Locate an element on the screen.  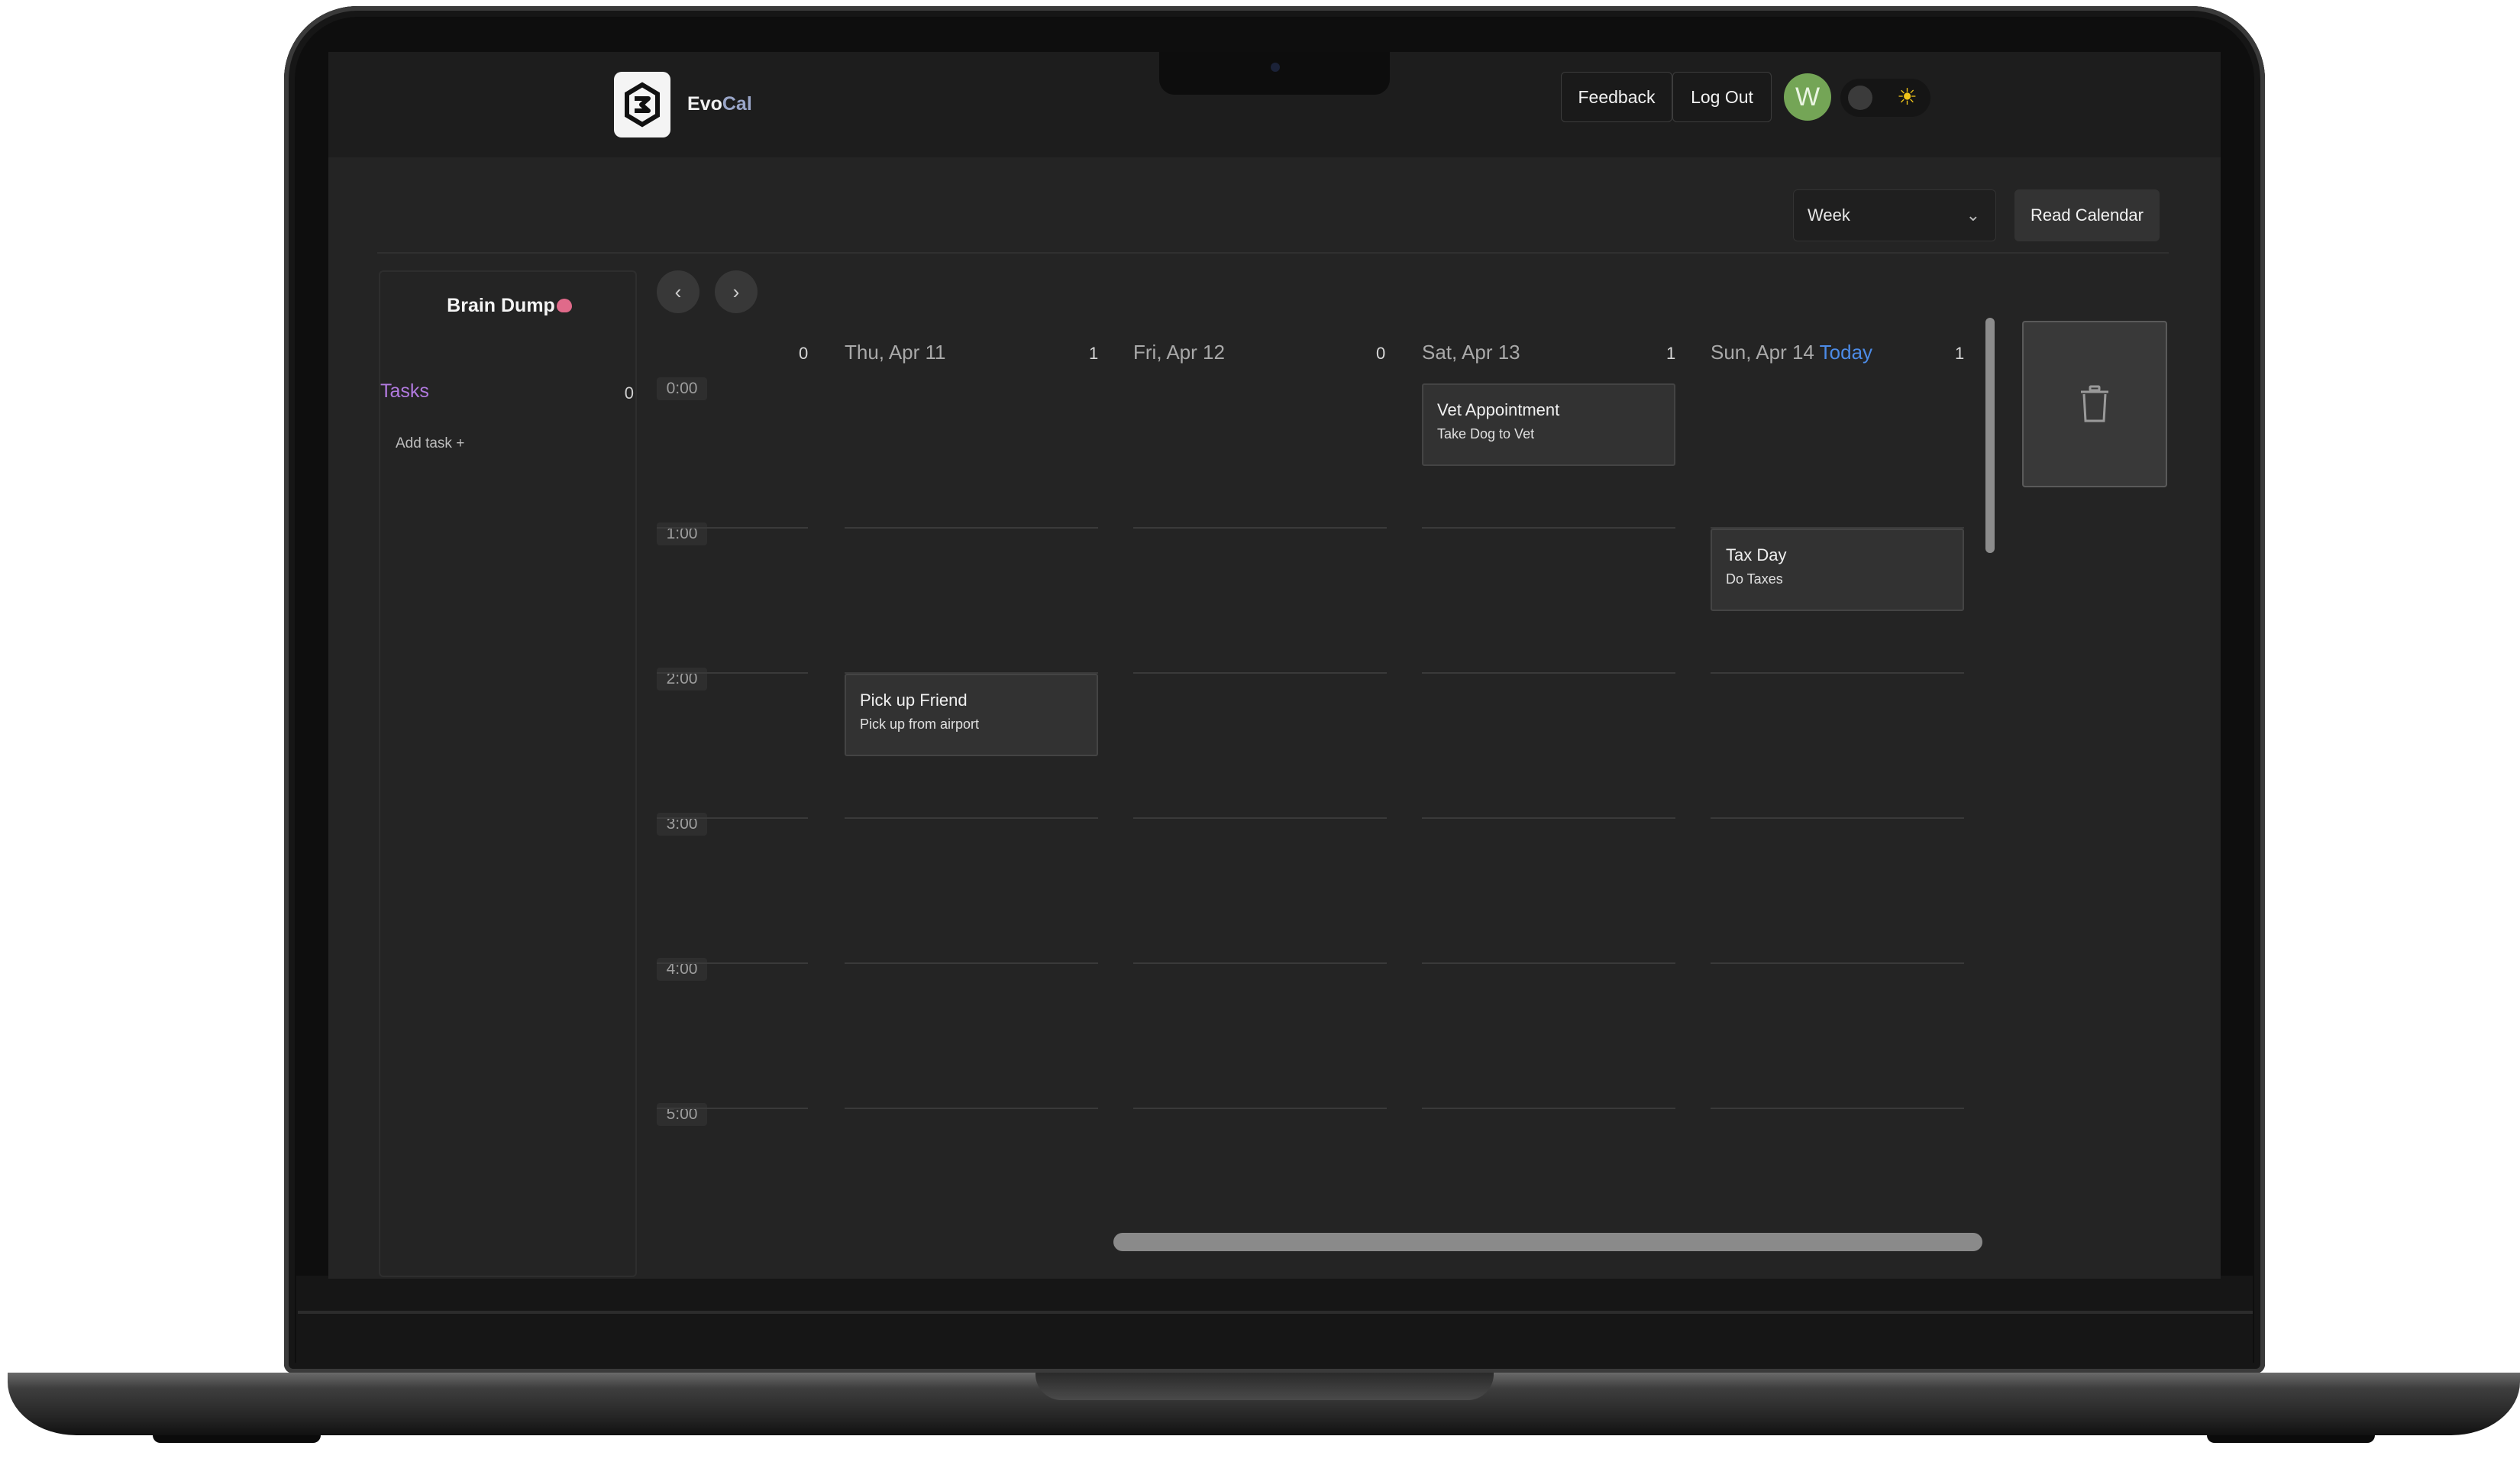
event-description: Pick up from airport is located at coordinates (920, 724).